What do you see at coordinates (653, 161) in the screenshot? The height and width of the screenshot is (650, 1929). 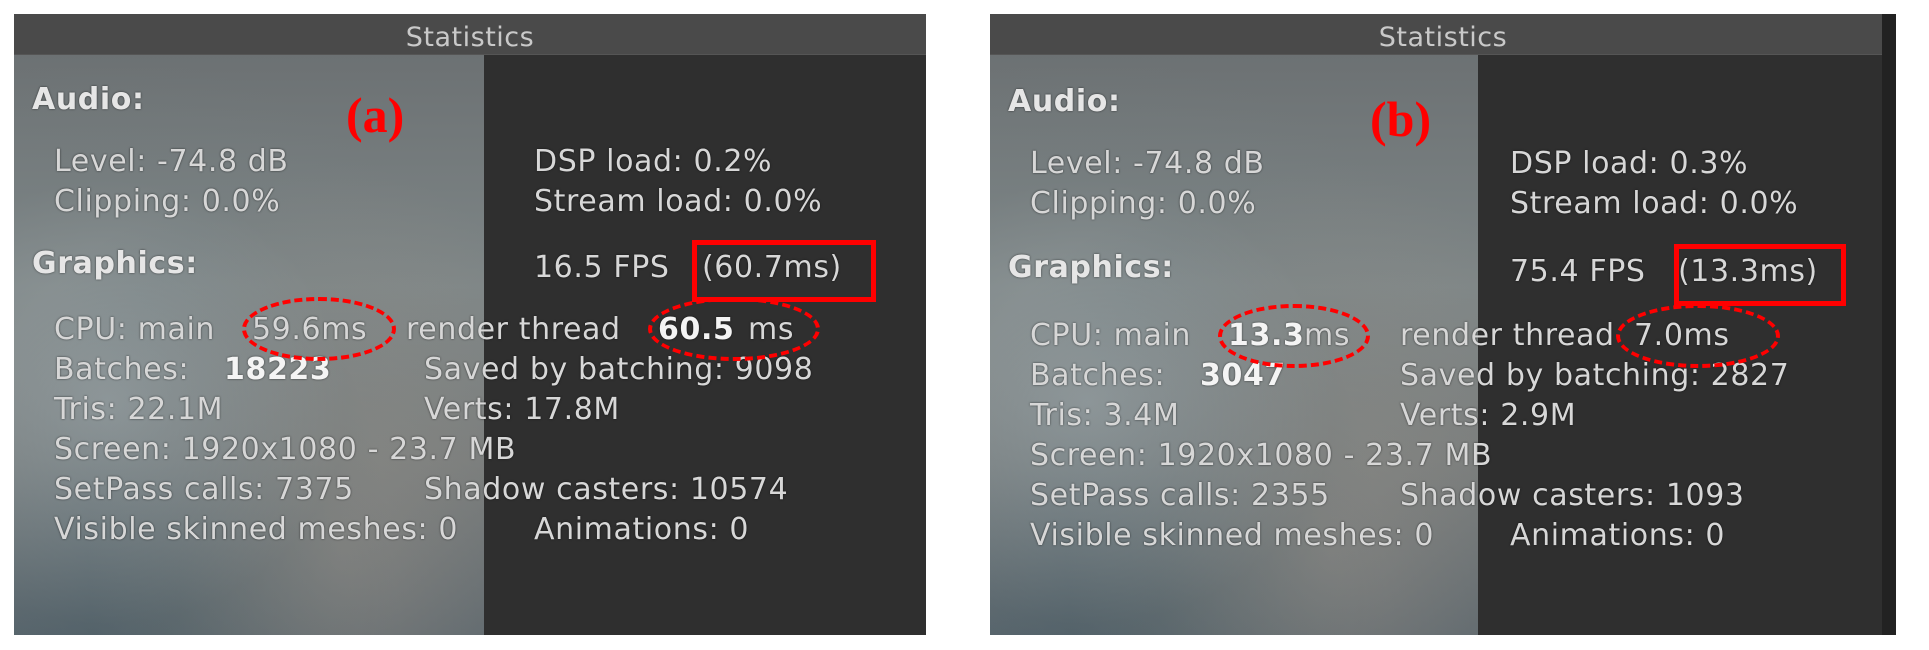 I see `audio-dsp-load: DSP load: 0.2%` at bounding box center [653, 161].